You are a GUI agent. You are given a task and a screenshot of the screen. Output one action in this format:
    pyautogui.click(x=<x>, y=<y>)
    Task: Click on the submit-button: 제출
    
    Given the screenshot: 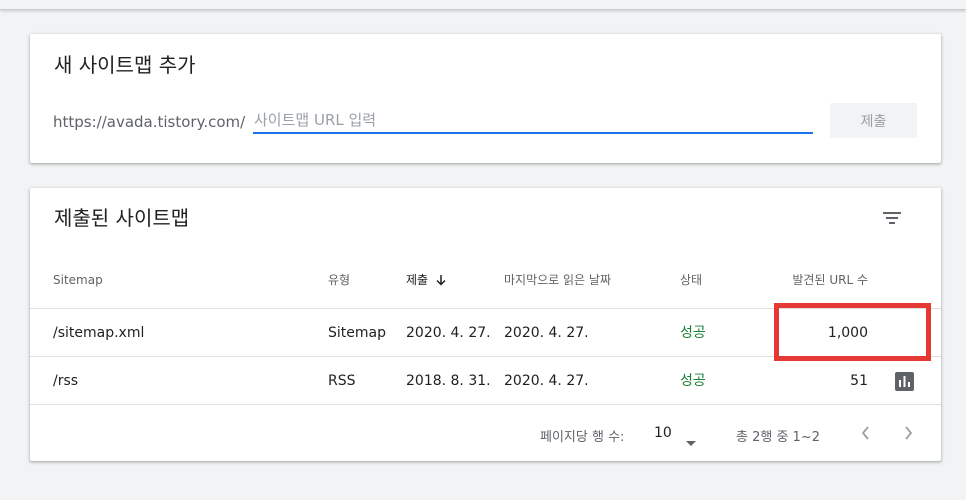 What is the action you would take?
    pyautogui.click(x=873, y=120)
    